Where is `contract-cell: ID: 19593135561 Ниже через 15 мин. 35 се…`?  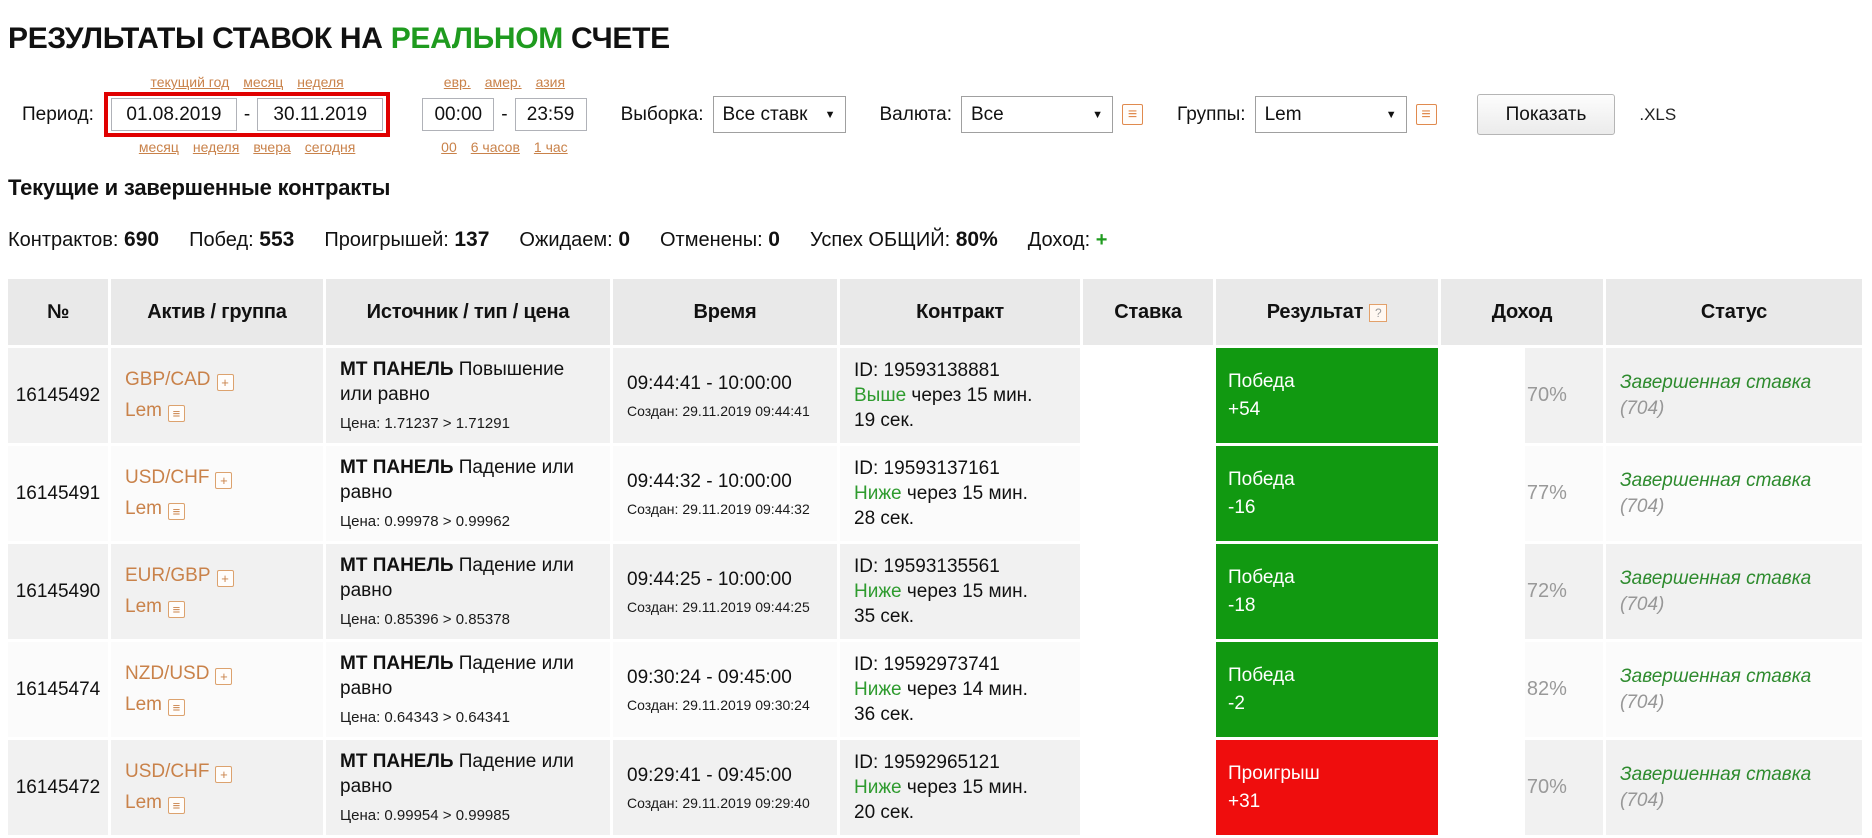
contract-cell: ID: 19593135561 Ниже через 15 мин. 35 се… is located at coordinates (960, 591).